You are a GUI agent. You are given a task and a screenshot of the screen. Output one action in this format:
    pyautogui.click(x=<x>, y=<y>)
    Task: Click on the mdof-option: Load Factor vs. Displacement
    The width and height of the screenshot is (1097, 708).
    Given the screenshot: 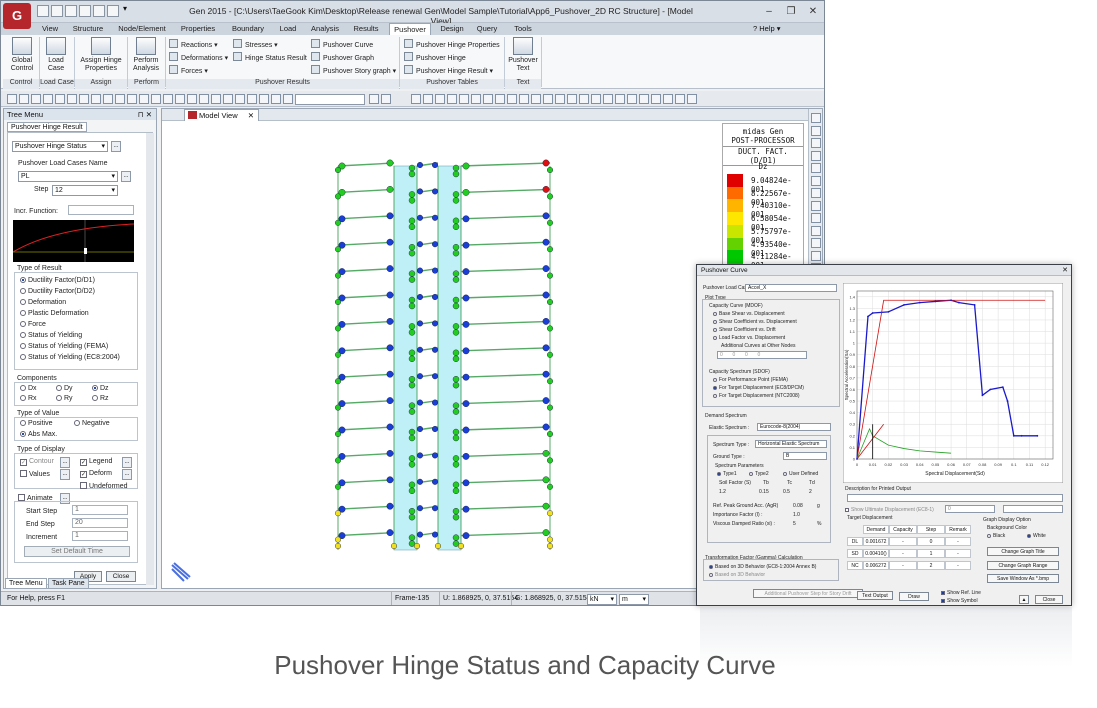 What is the action you would take?
    pyautogui.click(x=749, y=338)
    